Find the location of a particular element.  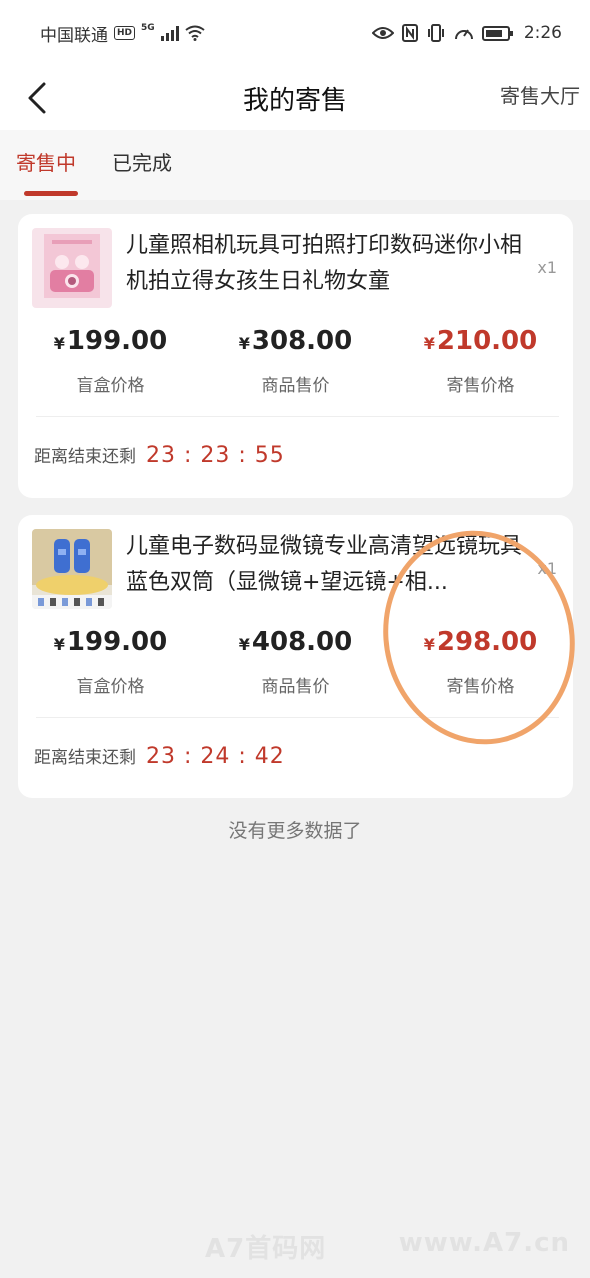

consignment-price: ¥298.00 寄售价格 is located at coordinates (480, 661).